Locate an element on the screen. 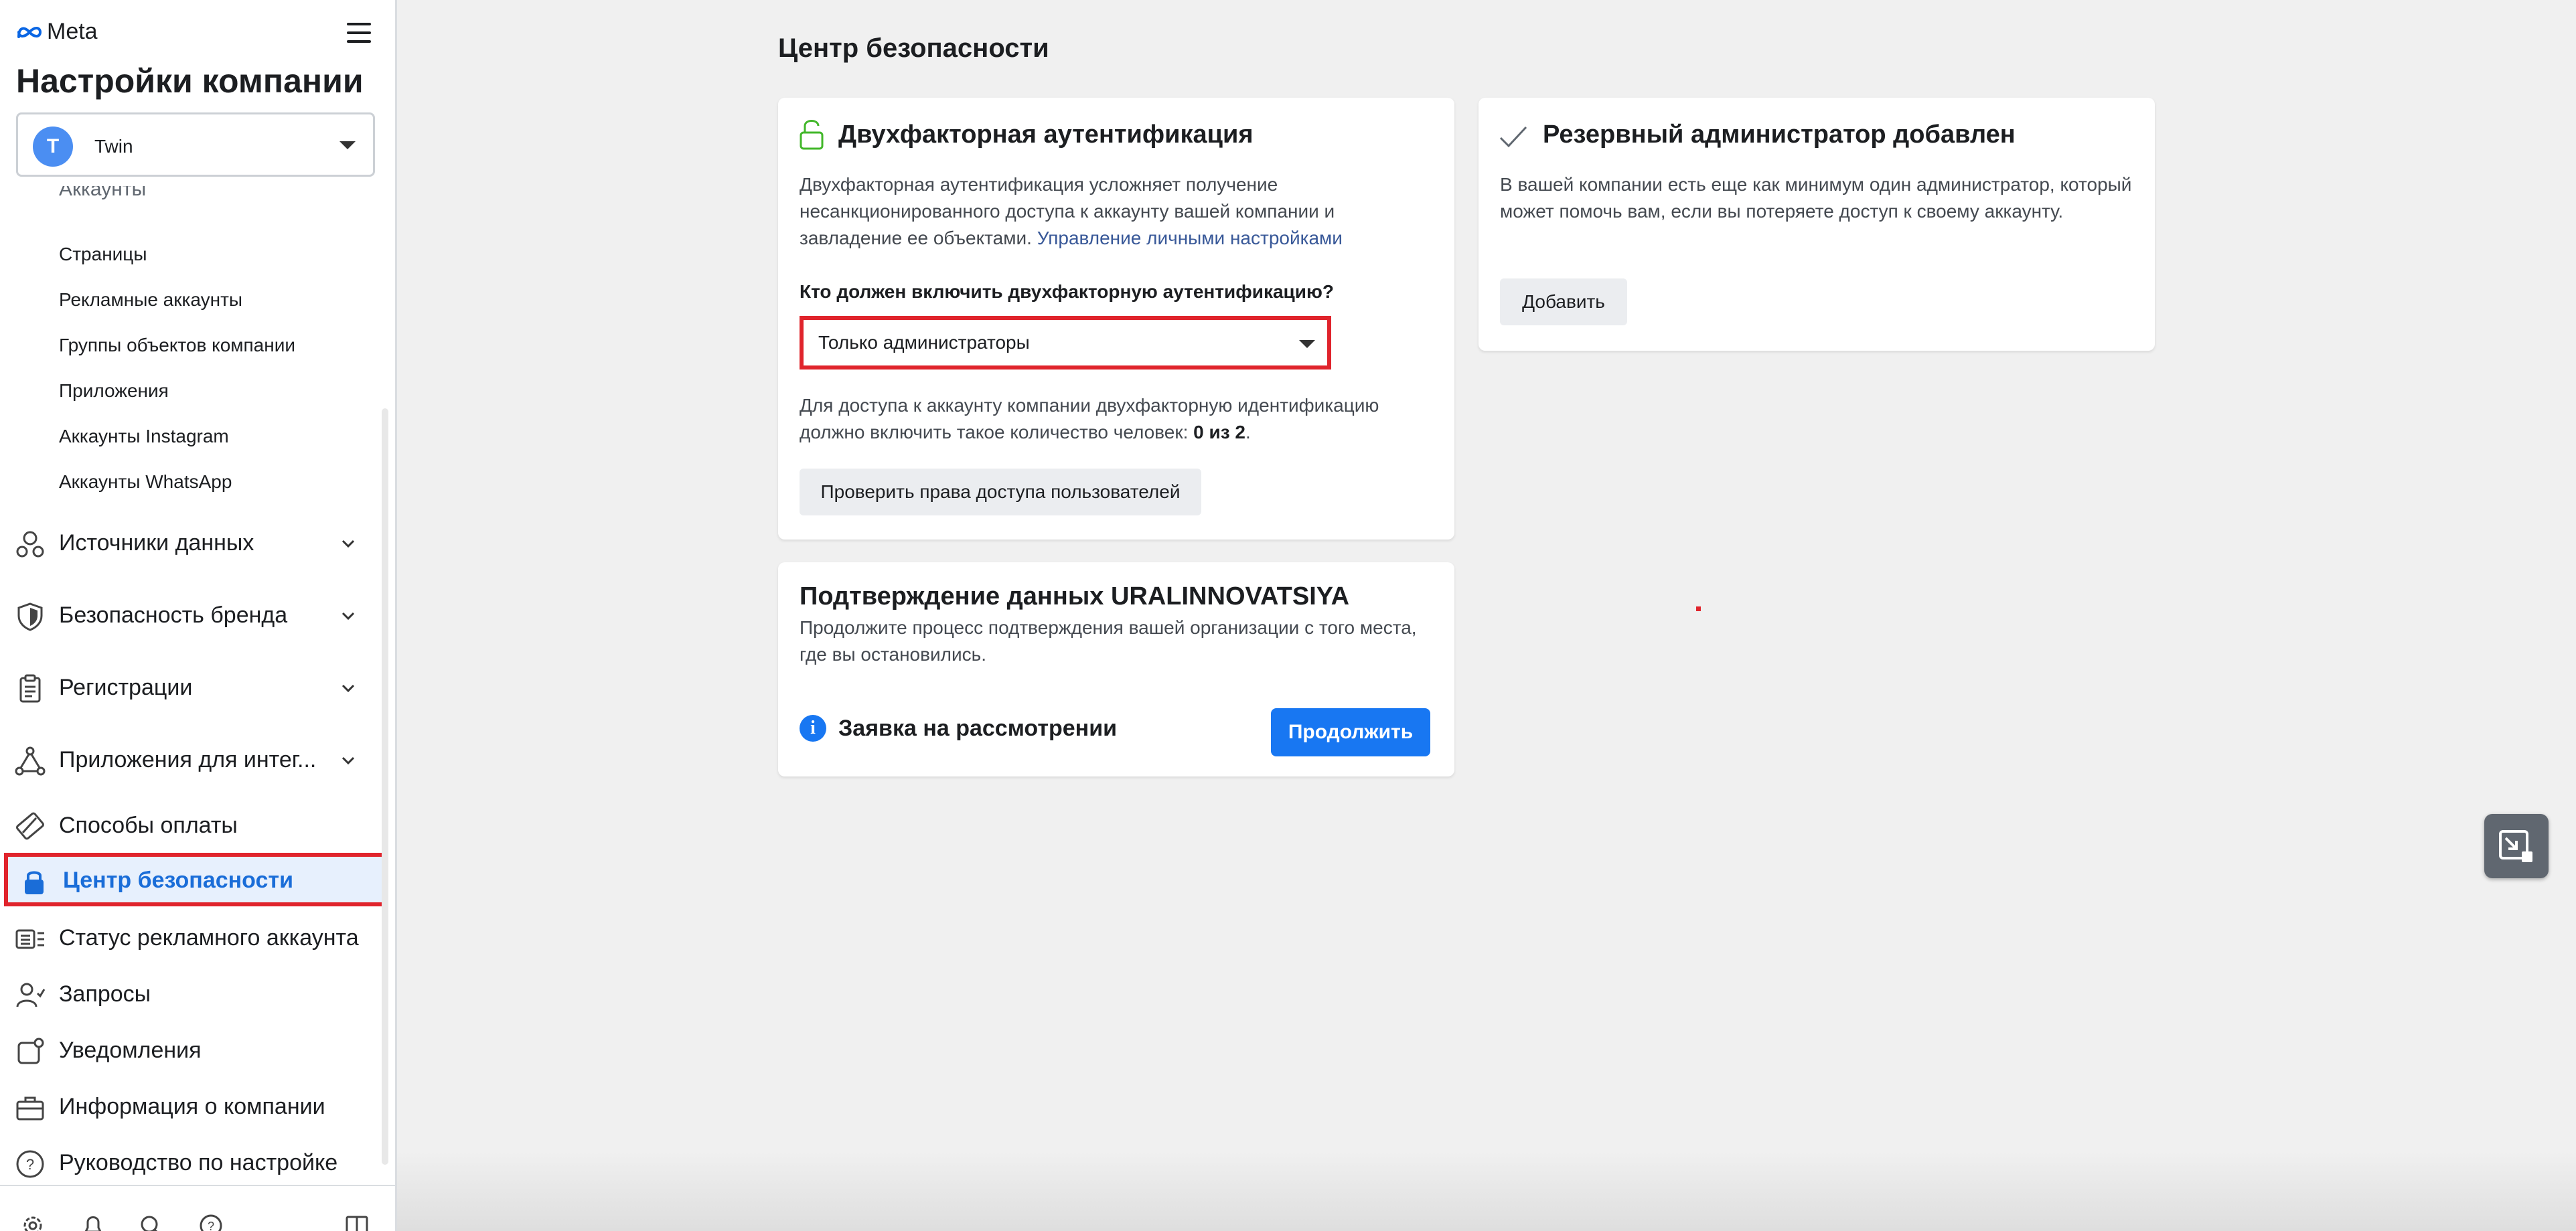  sidebar-item-label: Статус рекламного аккаунта is located at coordinates (209, 938).